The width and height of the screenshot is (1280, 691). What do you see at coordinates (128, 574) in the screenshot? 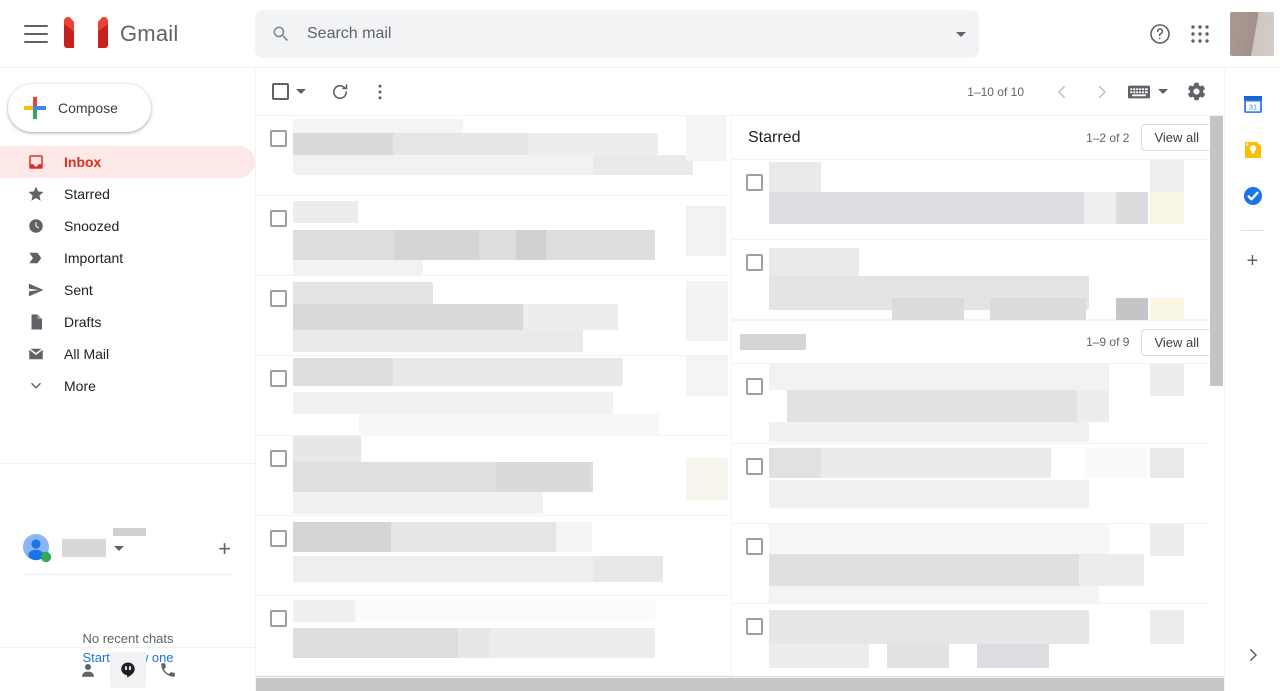
I see `chat-separator` at bounding box center [128, 574].